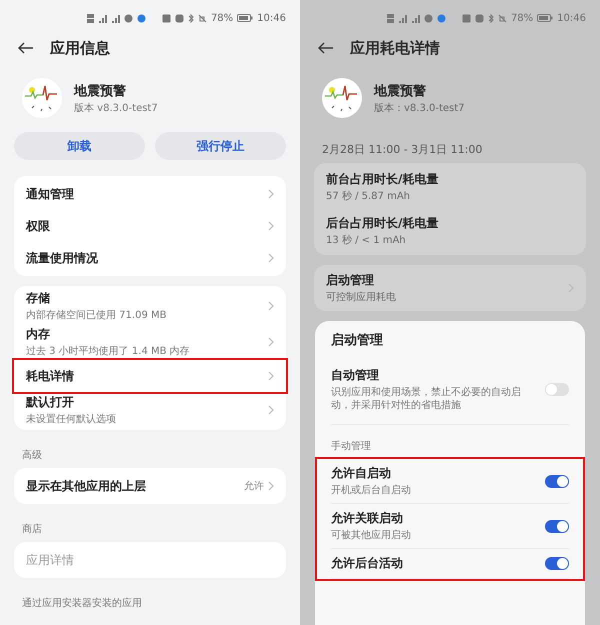 This screenshot has width=600, height=625. Describe the element at coordinates (351, 446) in the screenshot. I see `section-label: 手动管理` at that location.